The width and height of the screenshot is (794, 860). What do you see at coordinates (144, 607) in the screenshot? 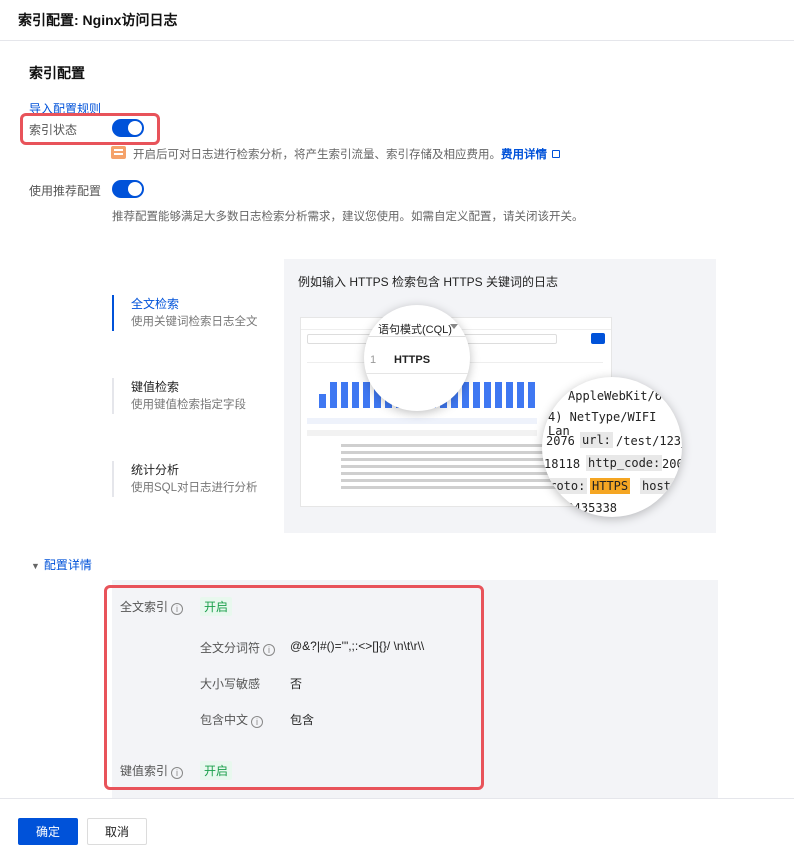
I see `fulltext-index-label-text: 全文索引` at bounding box center [144, 607].